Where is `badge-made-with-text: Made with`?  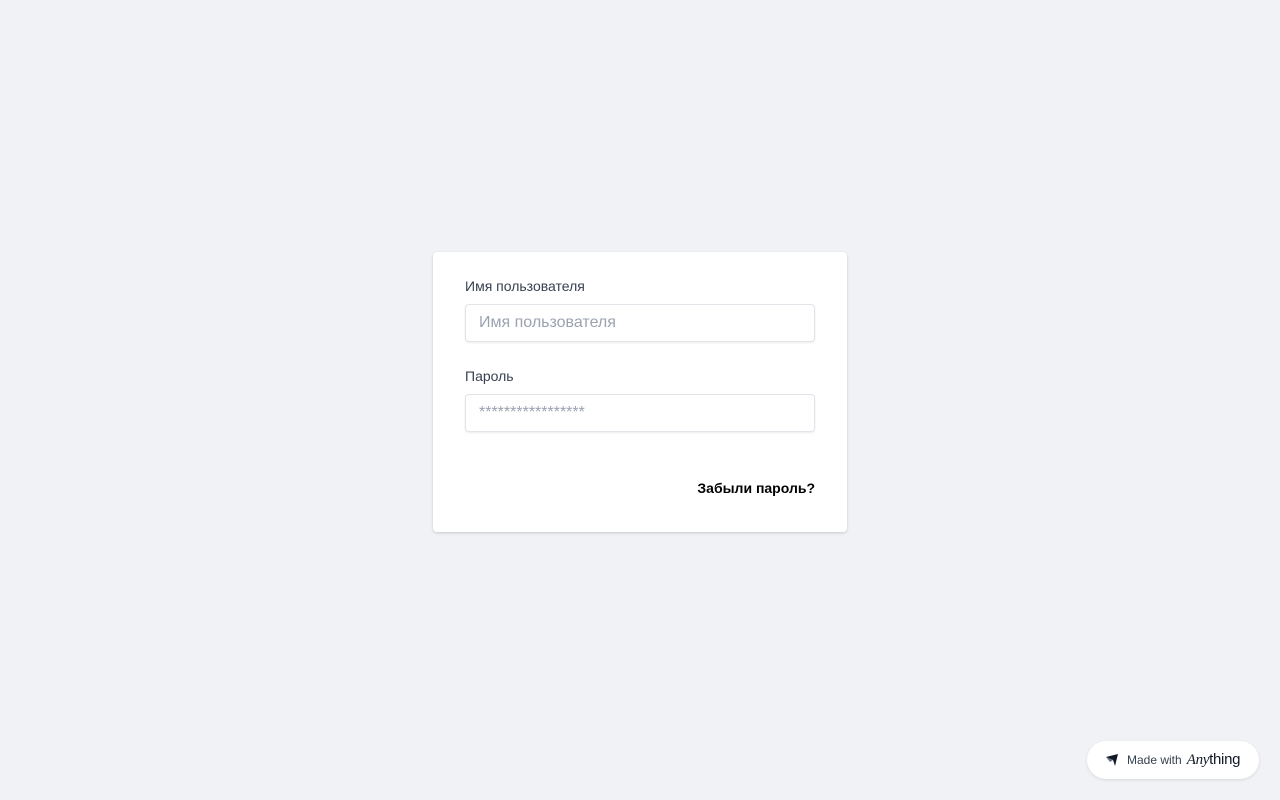 badge-made-with-text: Made with is located at coordinates (1154, 760).